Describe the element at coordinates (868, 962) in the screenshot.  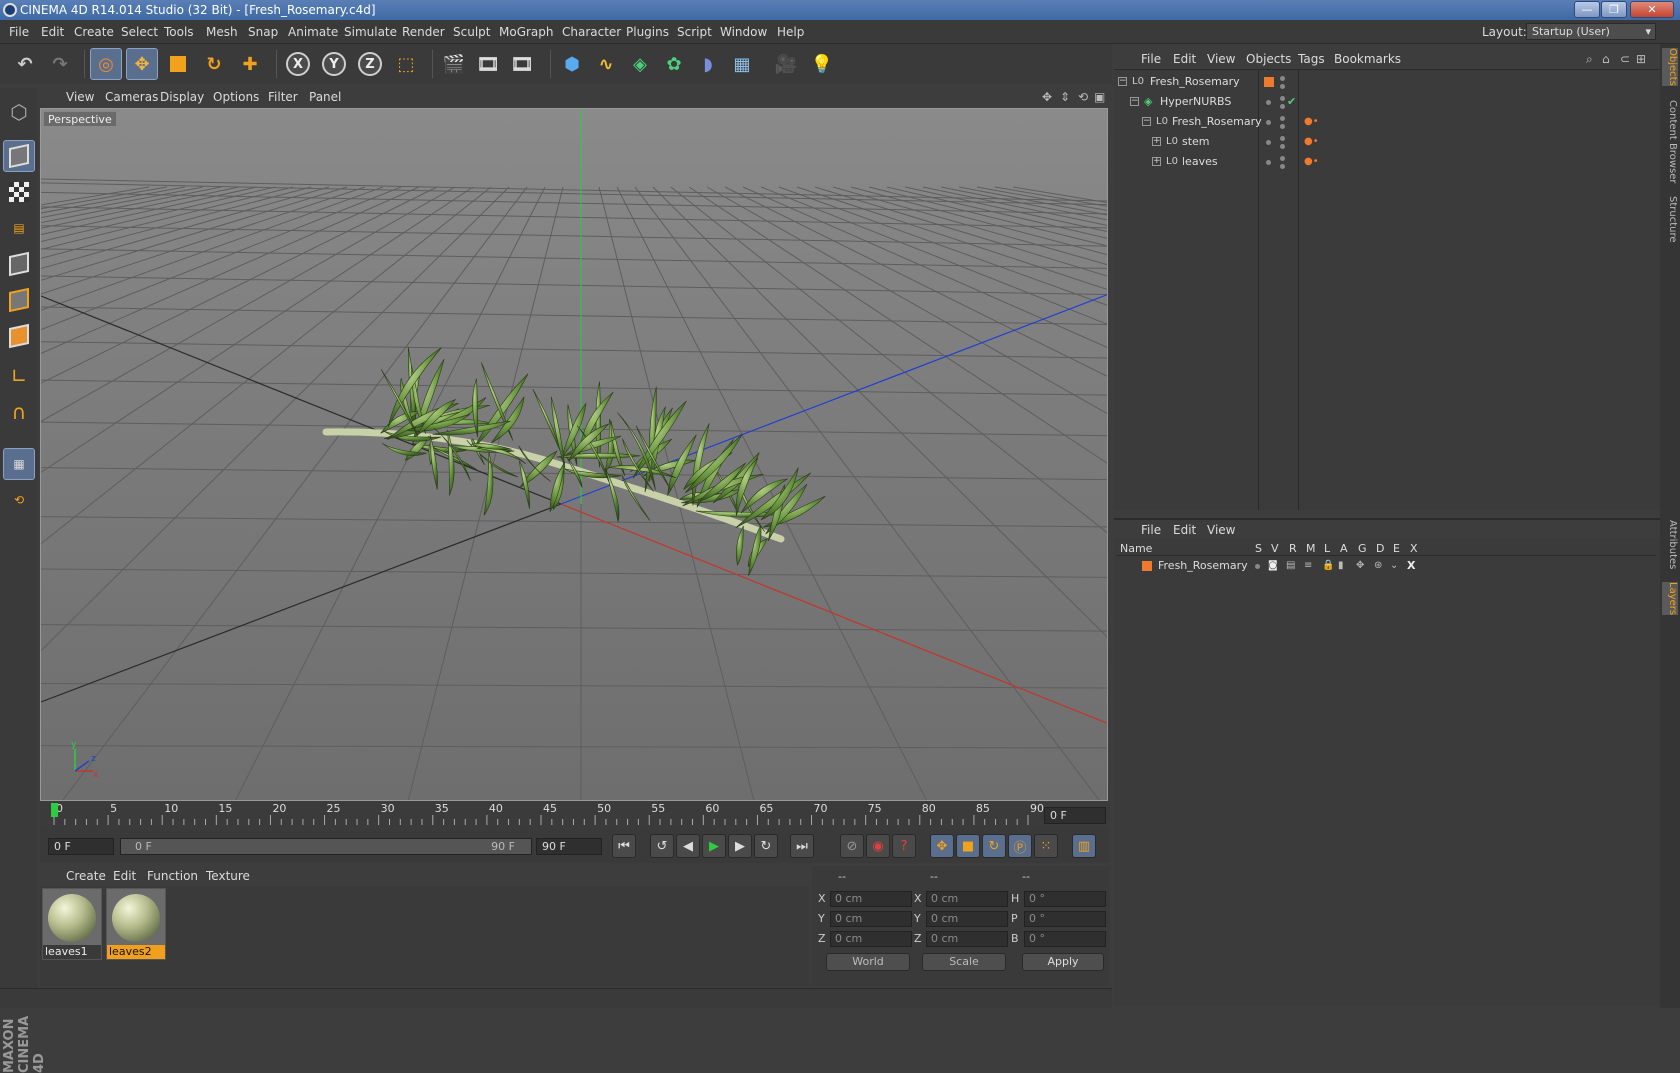
I see `coordinate-mode-select: World` at that location.